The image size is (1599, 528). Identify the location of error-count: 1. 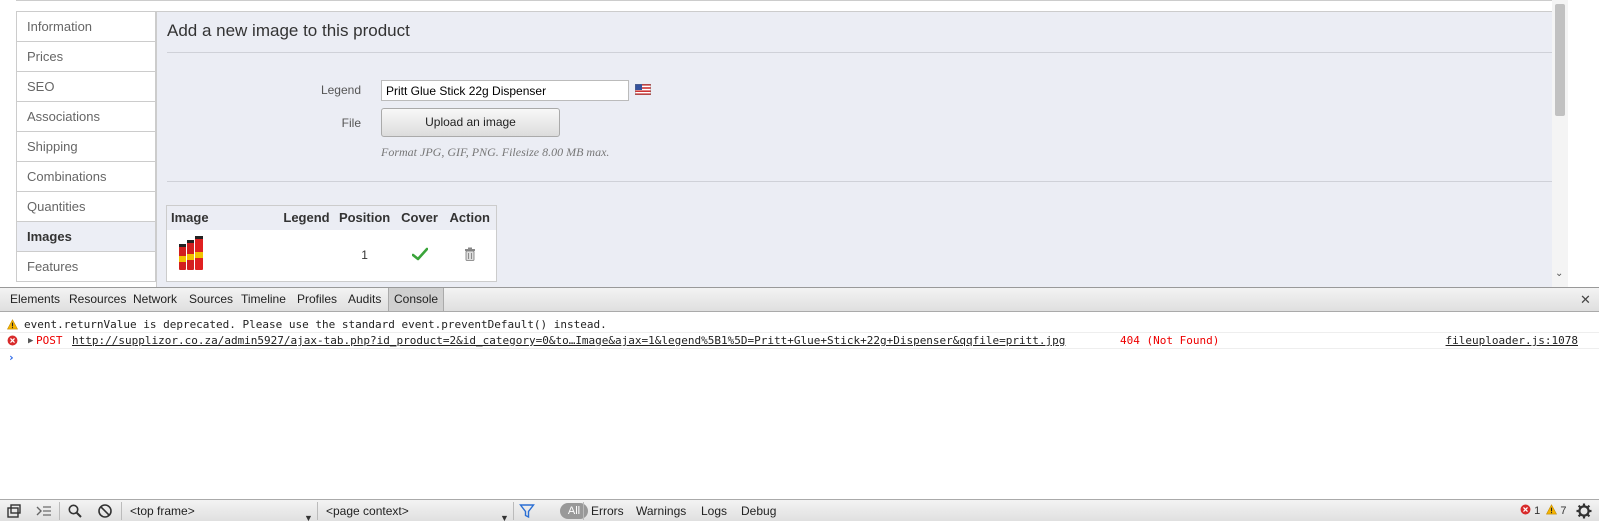
(1537, 511).